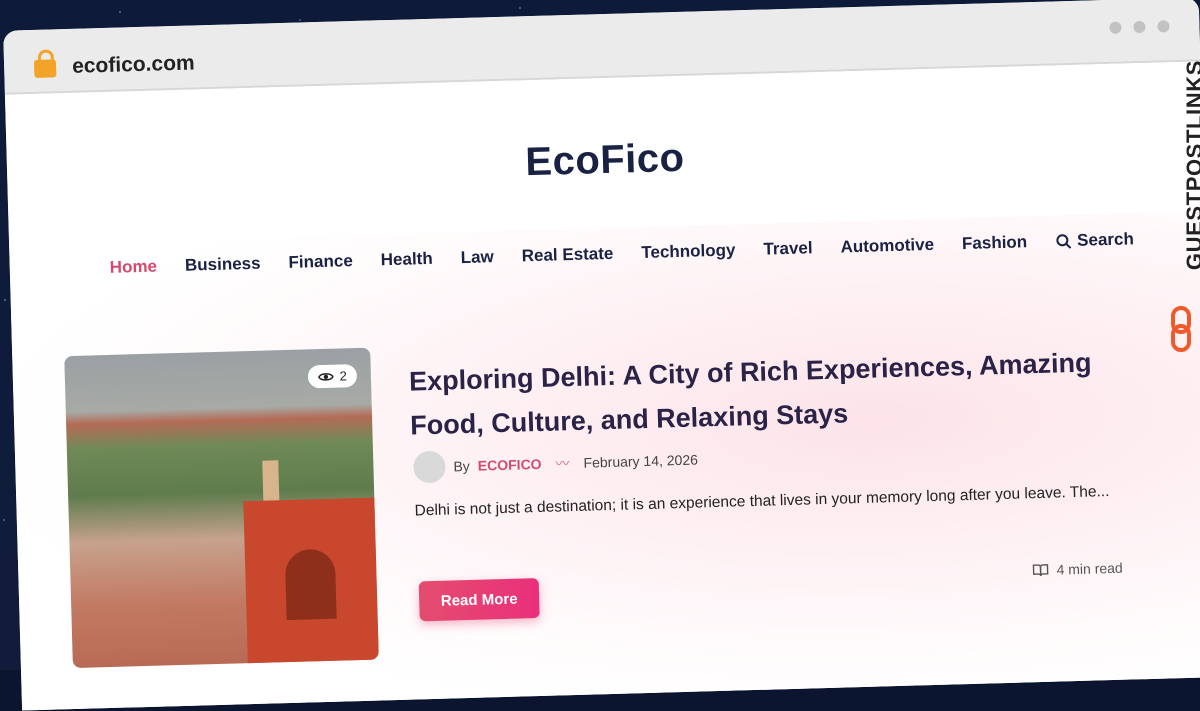  Describe the element at coordinates (429, 467) in the screenshot. I see `author-avatar` at that location.